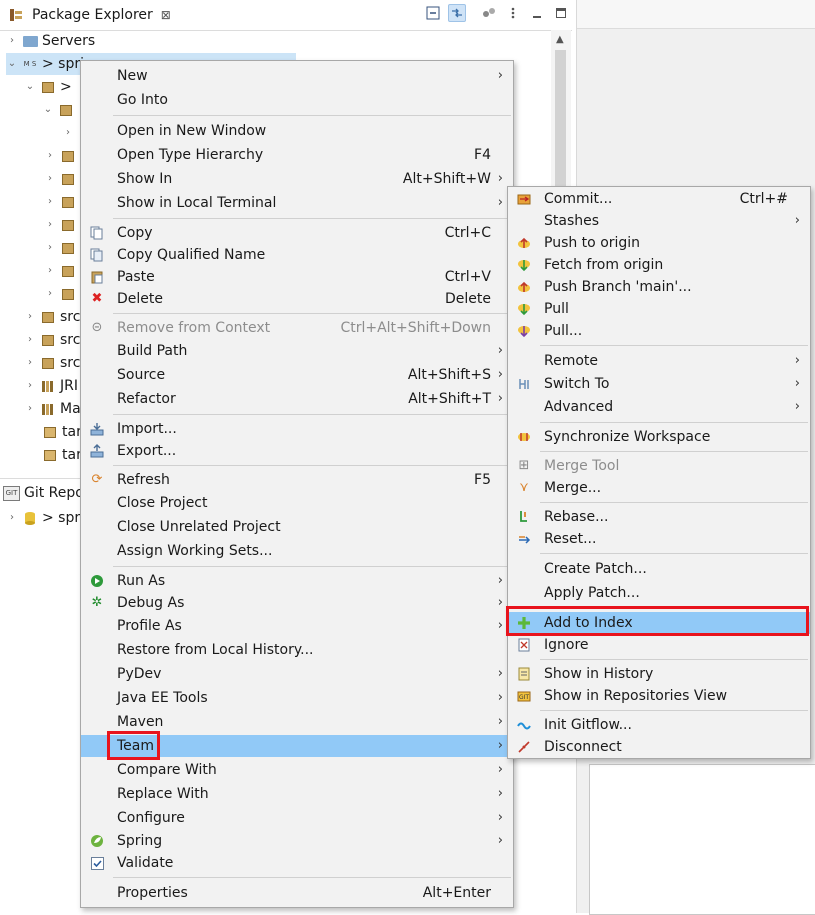 This screenshot has height=915, width=815. What do you see at coordinates (297, 299) in the screenshot?
I see `menu-item-delete: ✖ Delete Delete` at bounding box center [297, 299].